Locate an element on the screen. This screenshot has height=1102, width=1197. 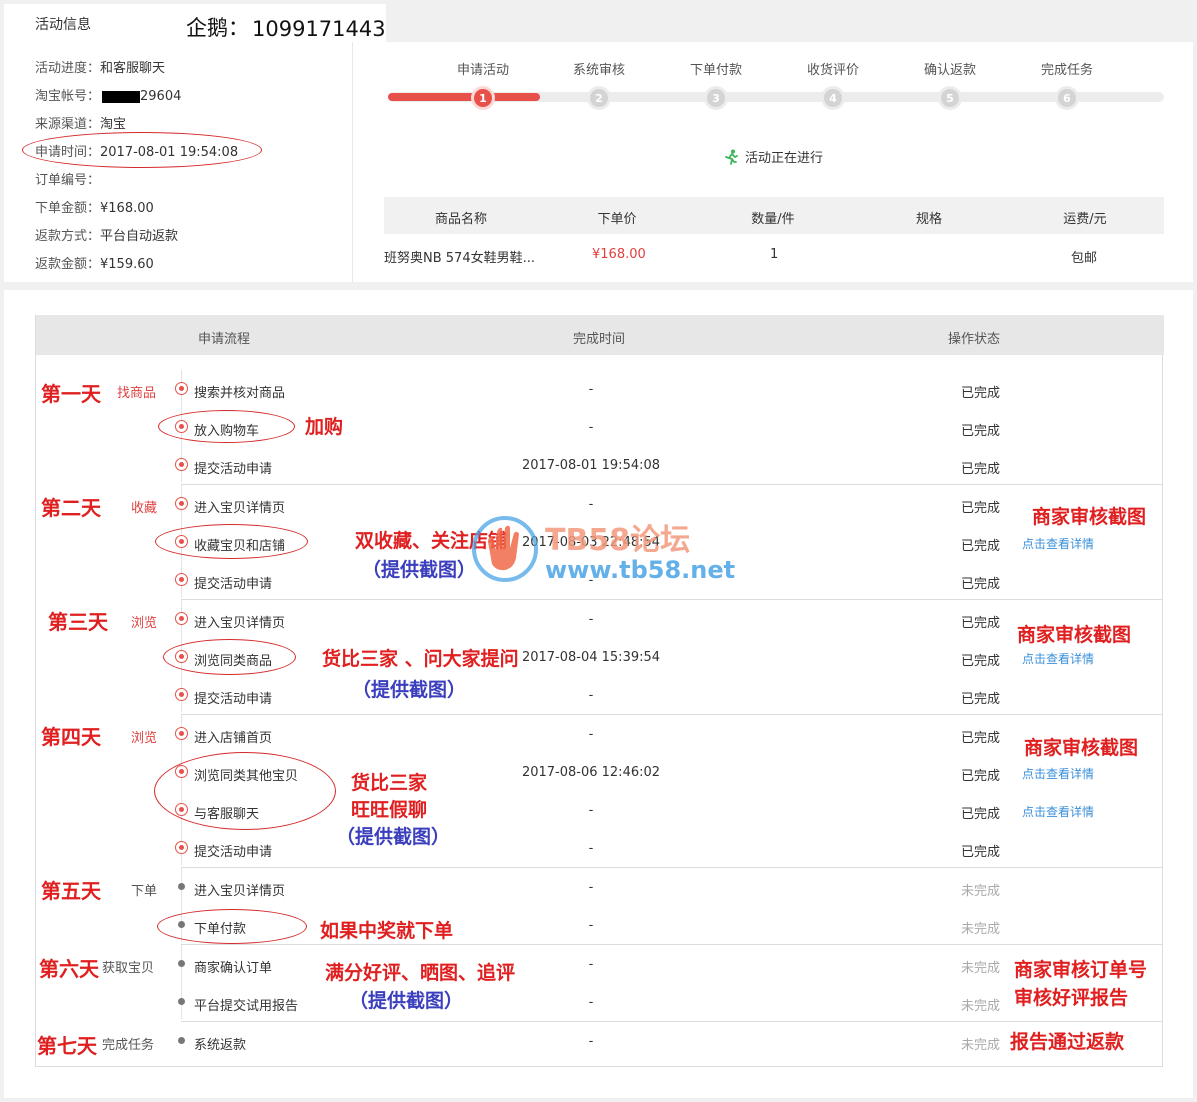
step-name: 商家确认订单 is located at coordinates (233, 968).